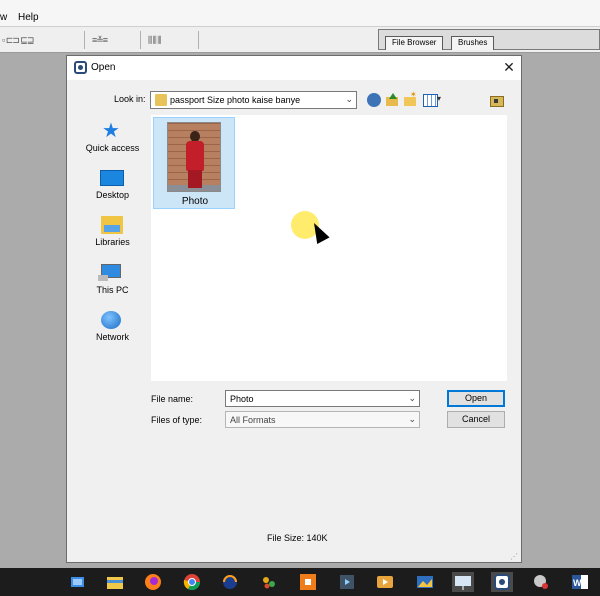 This screenshot has height=596, width=600. What do you see at coordinates (385, 582) in the screenshot?
I see `video-player-icon` at bounding box center [385, 582].